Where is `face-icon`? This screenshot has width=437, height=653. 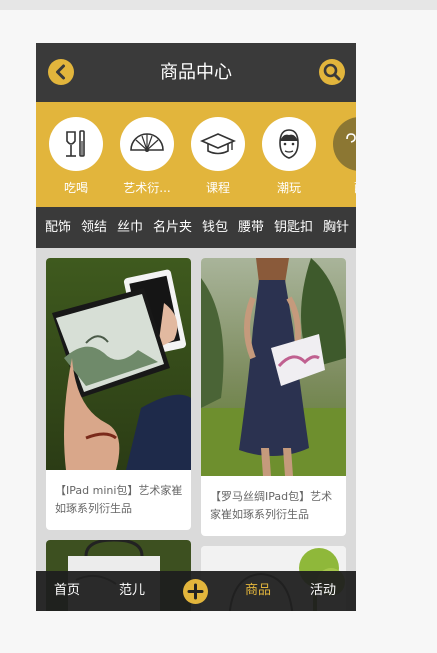
face-icon is located at coordinates (289, 144).